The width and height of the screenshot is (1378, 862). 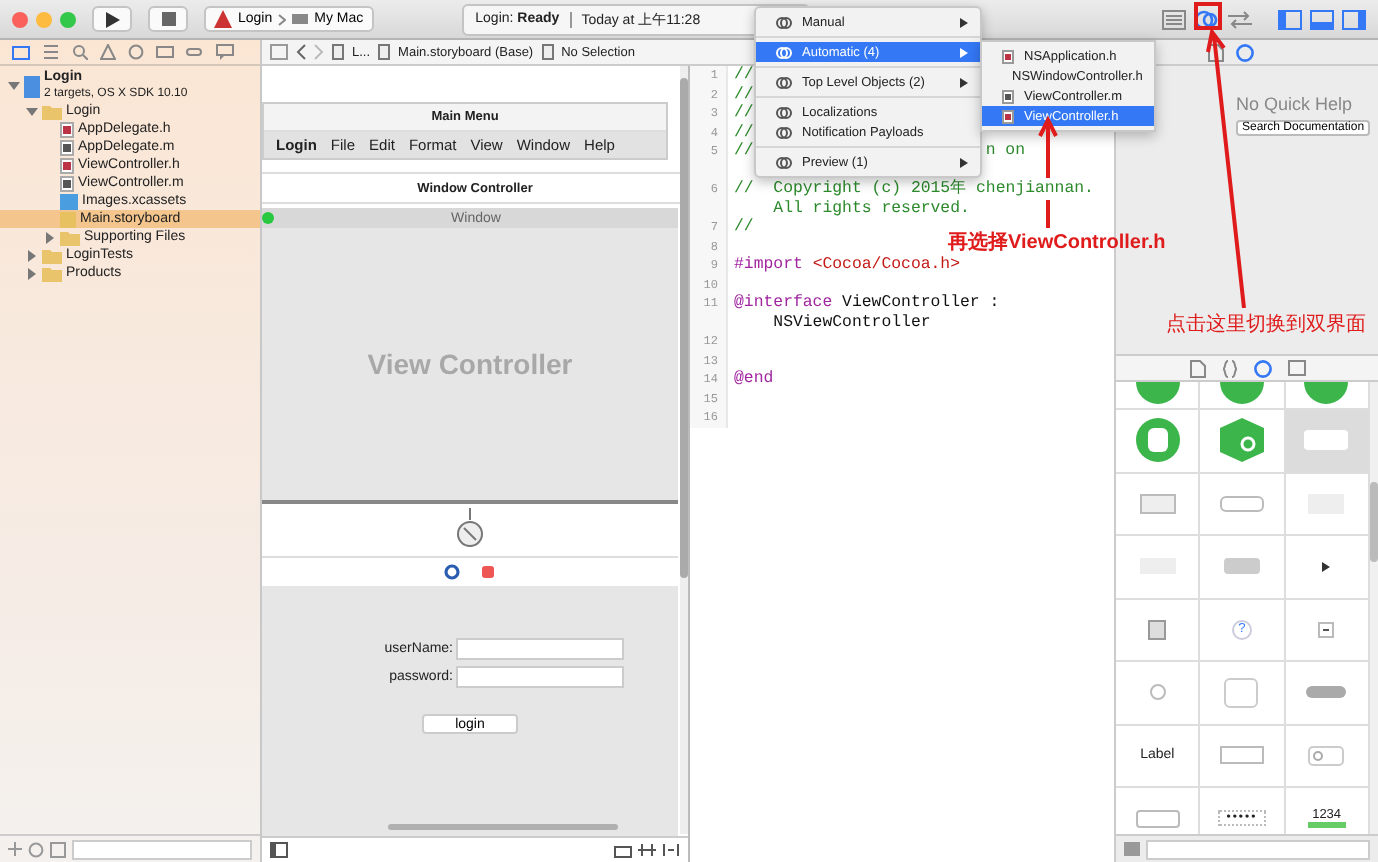 I want to click on zoom-button, so click(x=68, y=19).